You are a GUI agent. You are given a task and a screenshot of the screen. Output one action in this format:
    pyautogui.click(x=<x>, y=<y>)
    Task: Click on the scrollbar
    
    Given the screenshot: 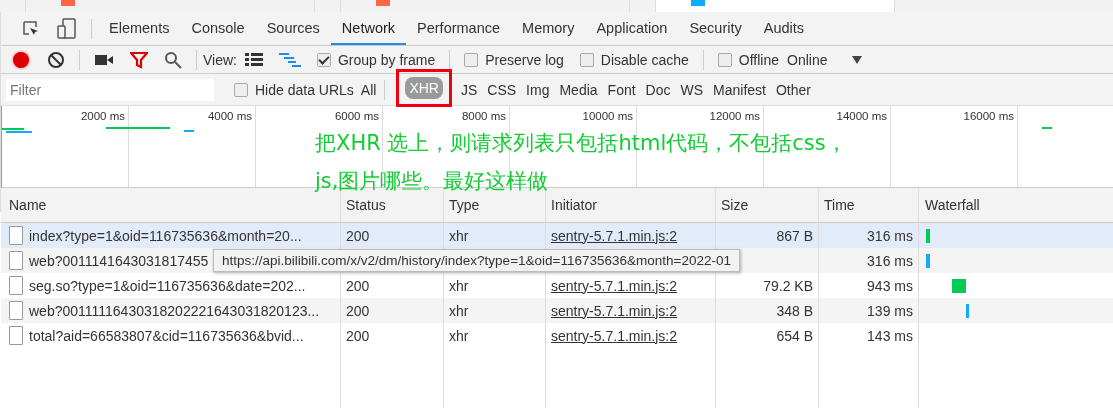 What is the action you would take?
    pyautogui.click(x=0, y=112)
    